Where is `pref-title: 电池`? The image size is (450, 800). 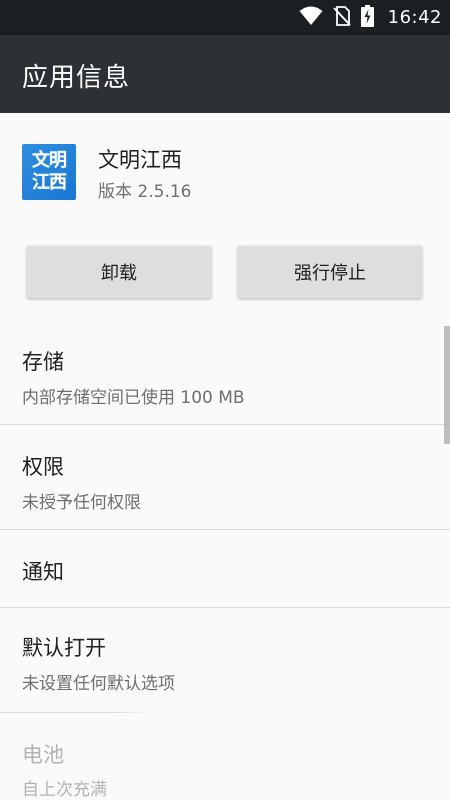
pref-title: 电池 is located at coordinates (43, 755).